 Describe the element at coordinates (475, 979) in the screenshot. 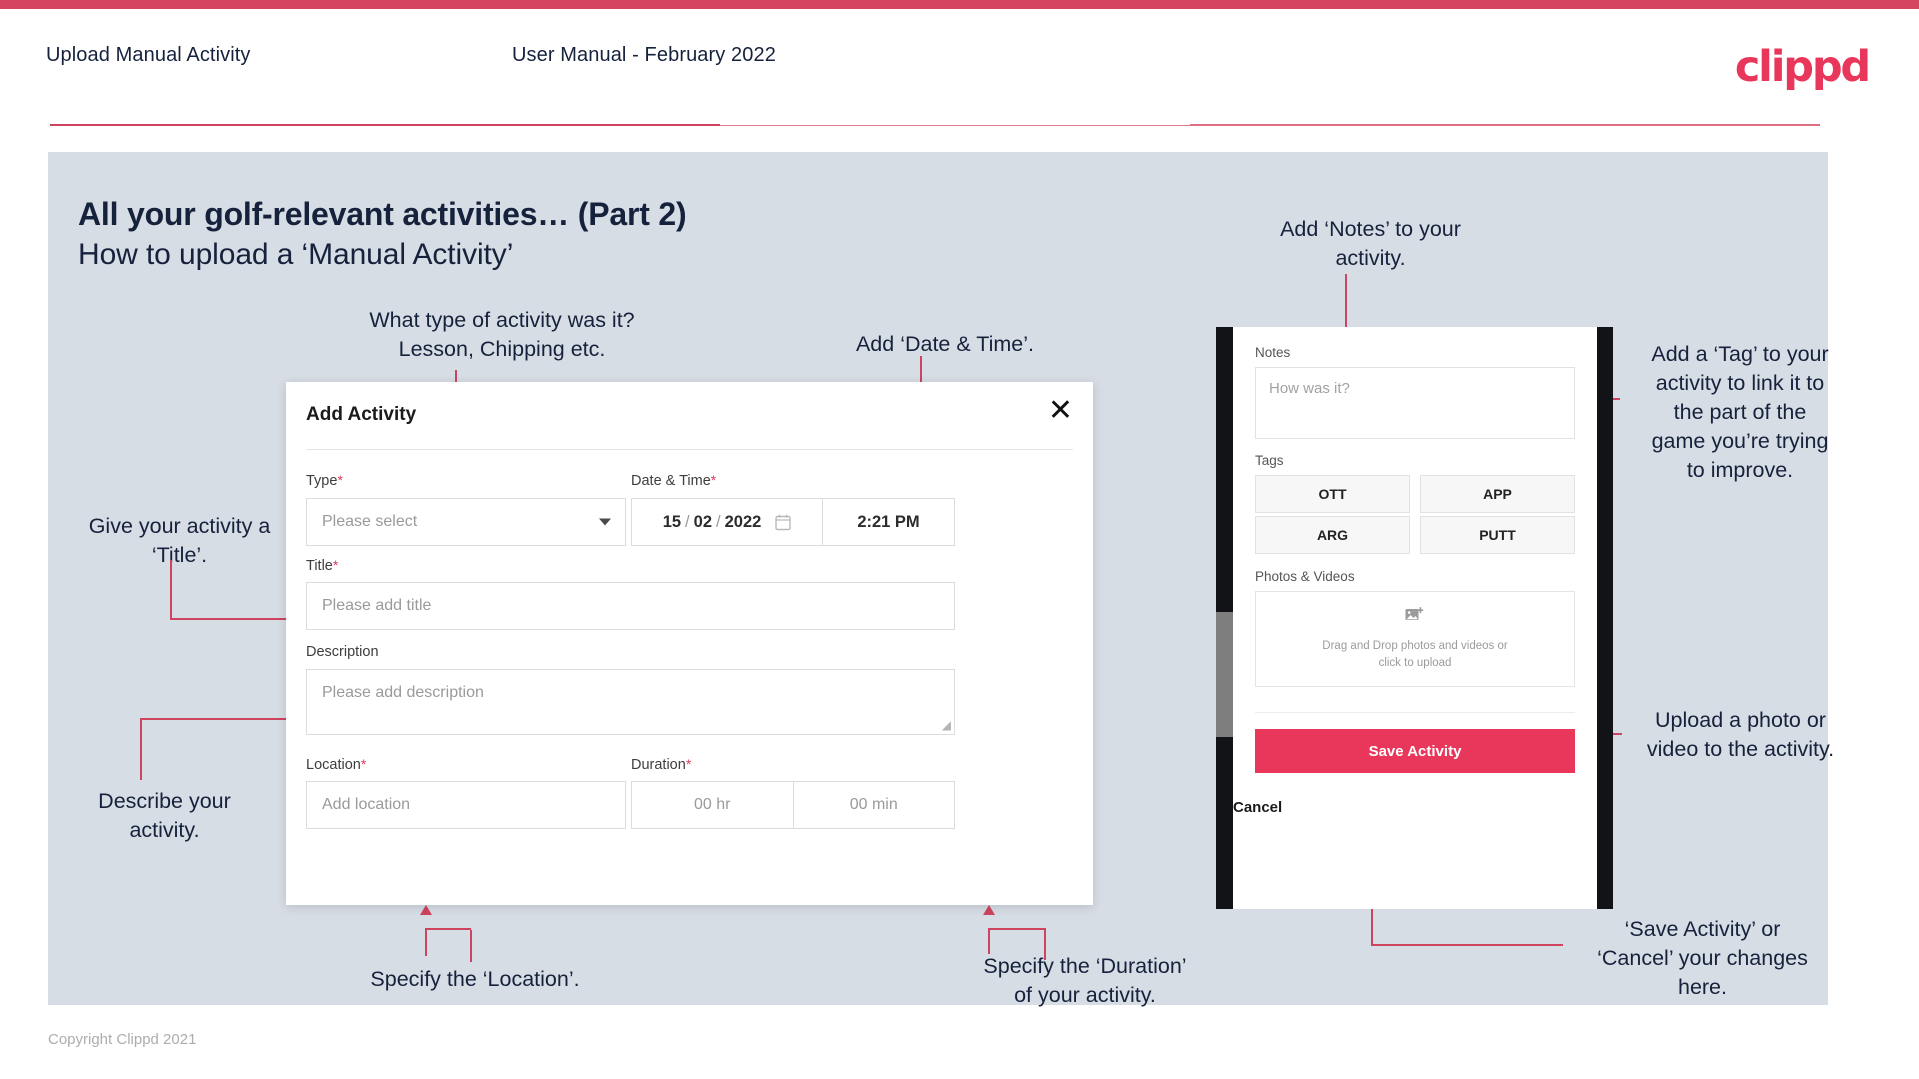

I see `annotation-location: Specify the ‘Location’.` at that location.